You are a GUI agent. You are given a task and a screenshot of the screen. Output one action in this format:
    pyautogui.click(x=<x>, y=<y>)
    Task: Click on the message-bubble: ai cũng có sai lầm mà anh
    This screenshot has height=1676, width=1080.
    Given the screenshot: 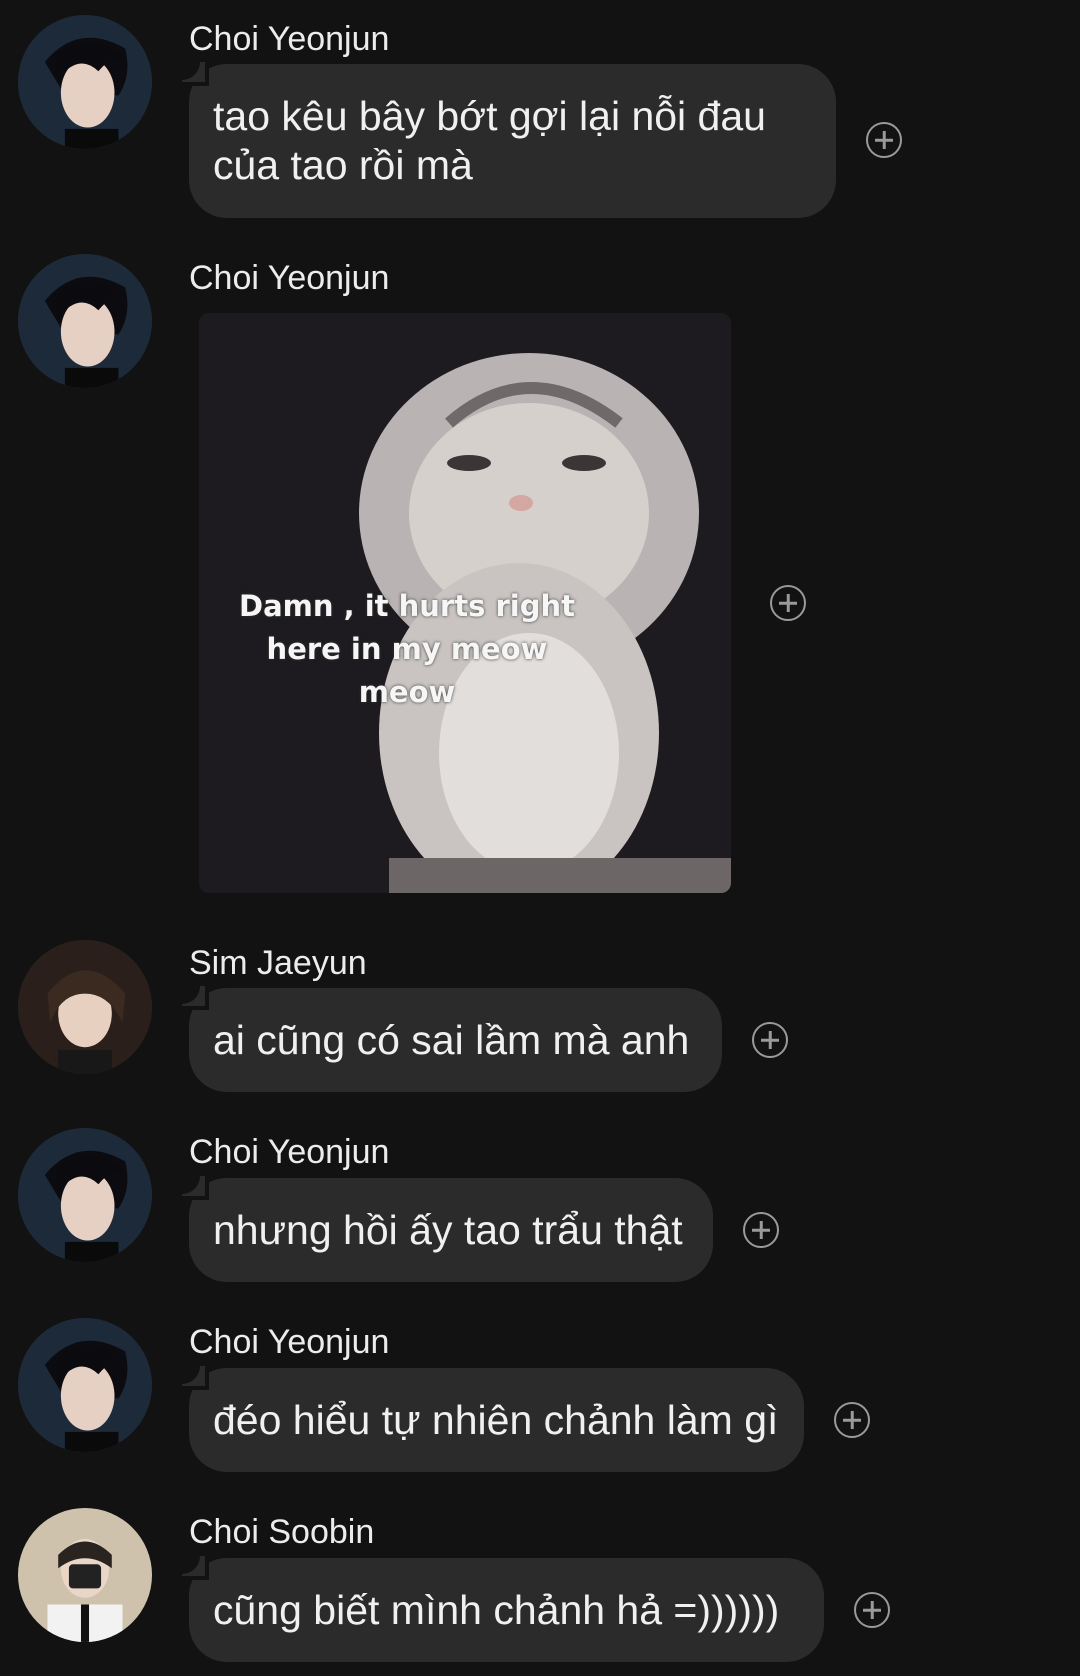 What is the action you would take?
    pyautogui.click(x=455, y=1040)
    